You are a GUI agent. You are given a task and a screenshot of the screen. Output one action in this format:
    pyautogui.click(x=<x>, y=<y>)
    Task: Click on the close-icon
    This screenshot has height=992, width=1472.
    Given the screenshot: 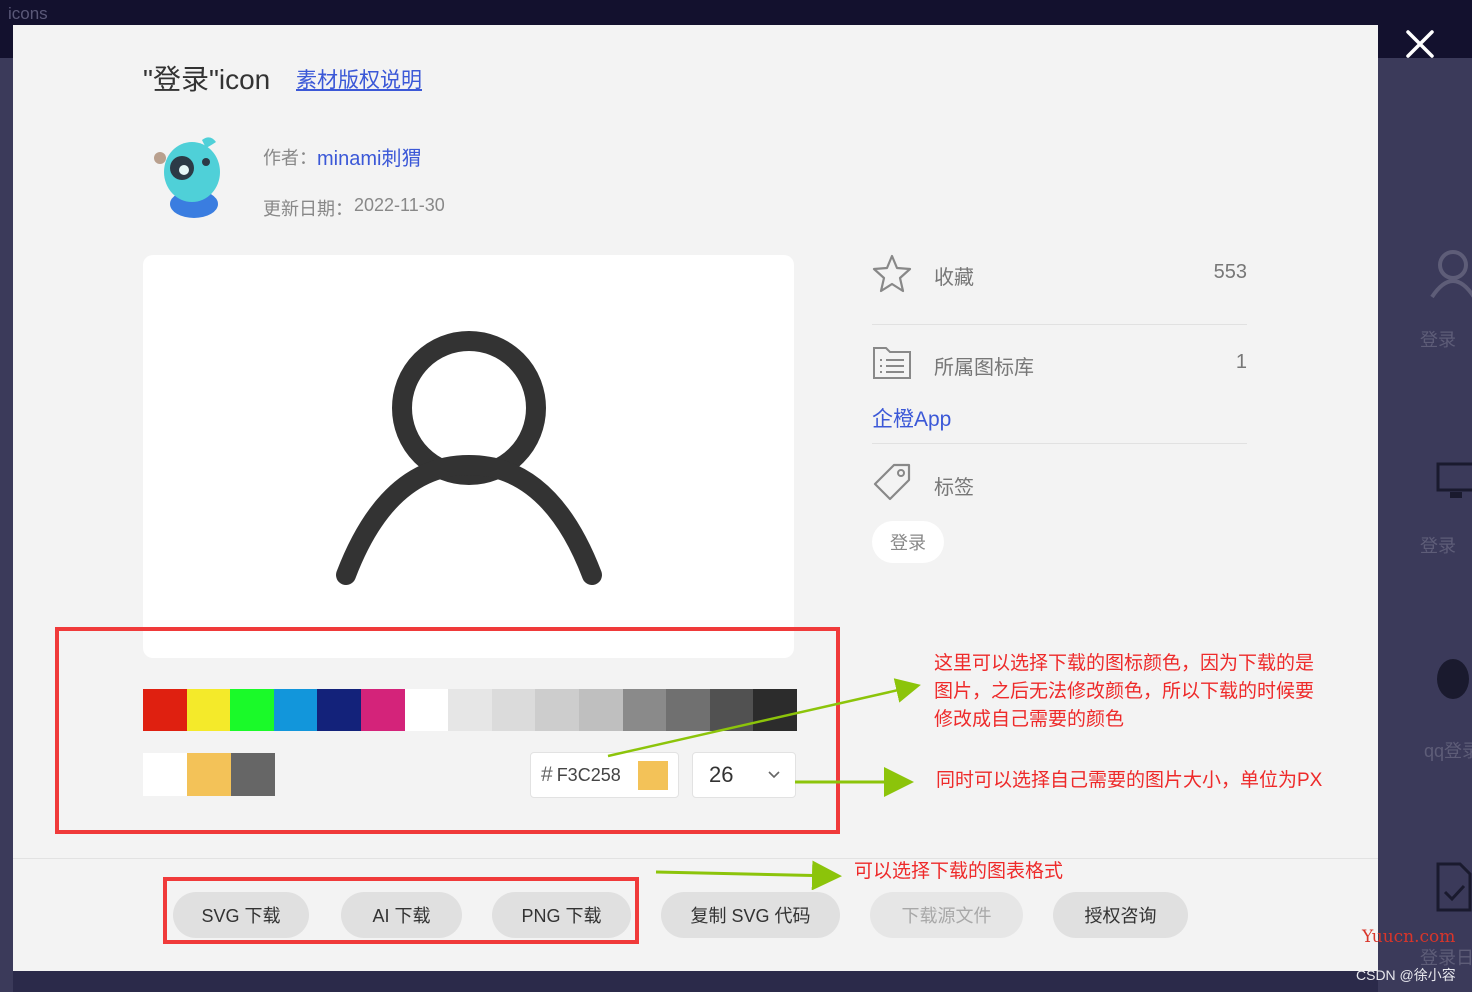 What is the action you would take?
    pyautogui.click(x=1420, y=44)
    